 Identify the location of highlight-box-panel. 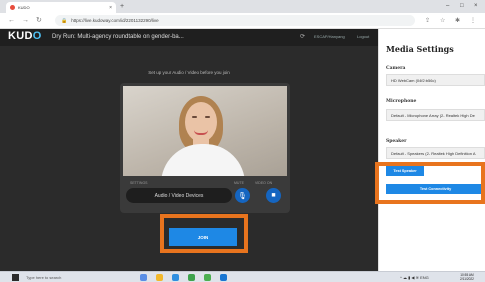
(430, 183).